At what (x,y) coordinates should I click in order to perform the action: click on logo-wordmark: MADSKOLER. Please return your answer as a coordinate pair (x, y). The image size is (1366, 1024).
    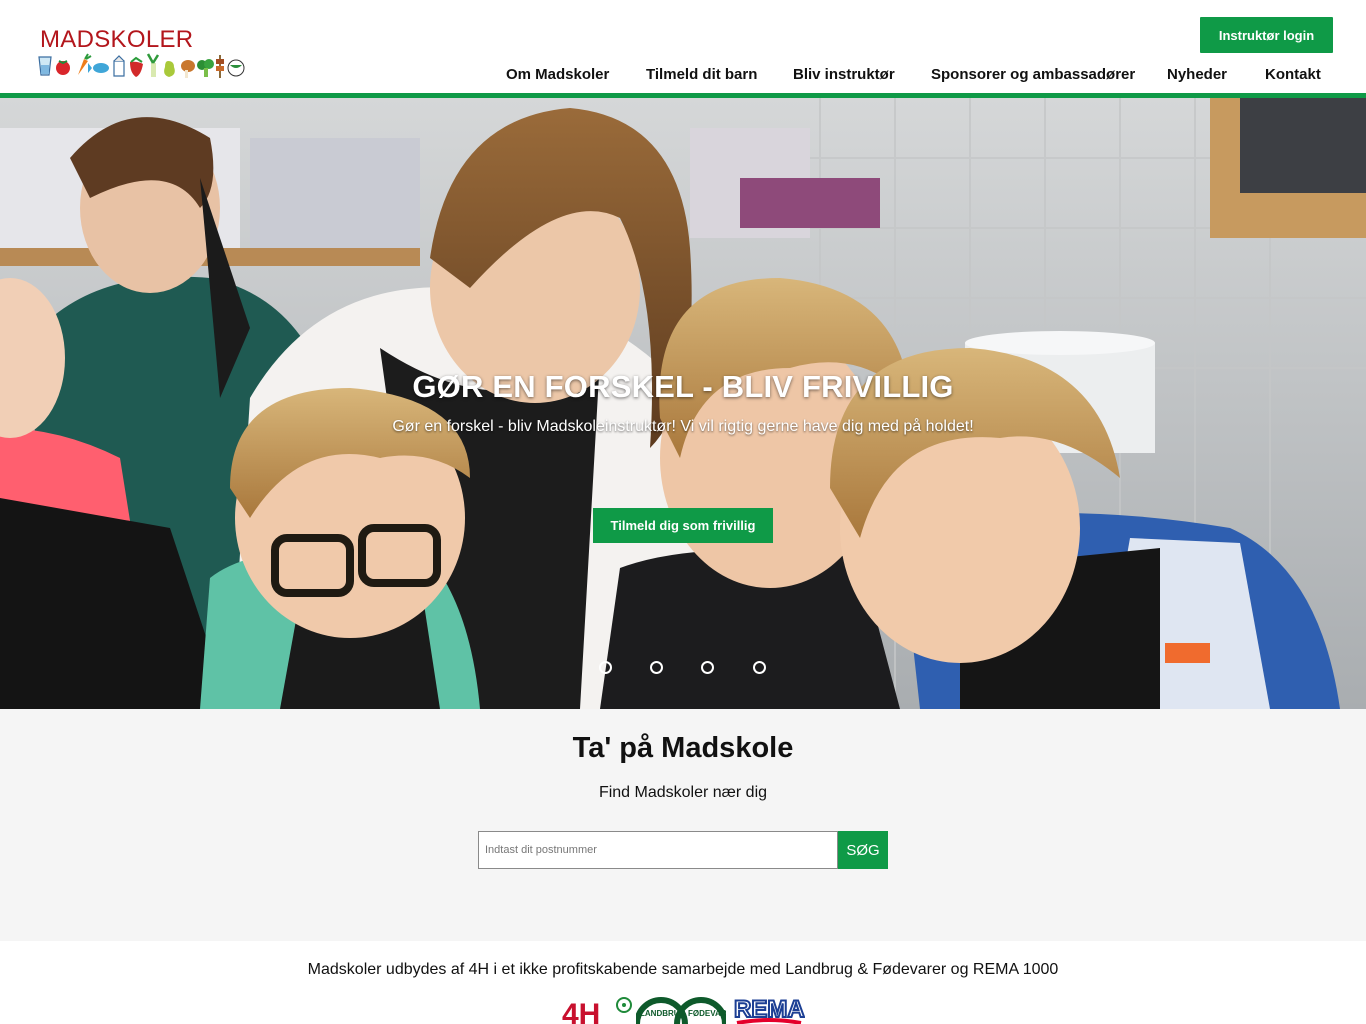
    Looking at the image, I should click on (117, 39).